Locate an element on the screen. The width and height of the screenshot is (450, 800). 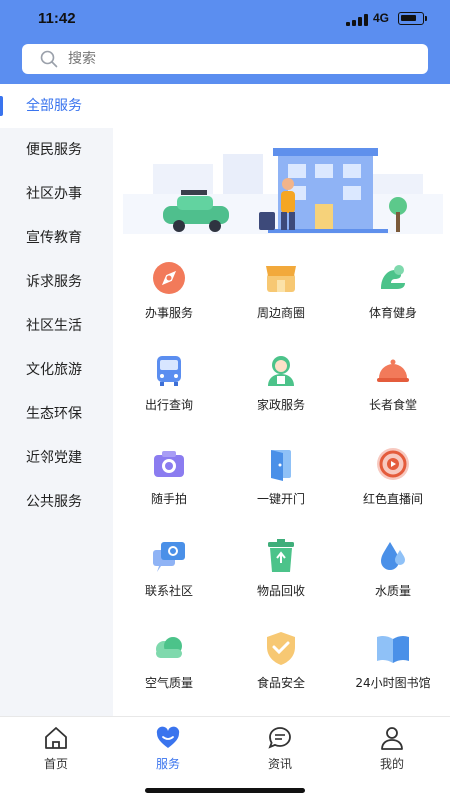
door-icon is located at coordinates (281, 465).